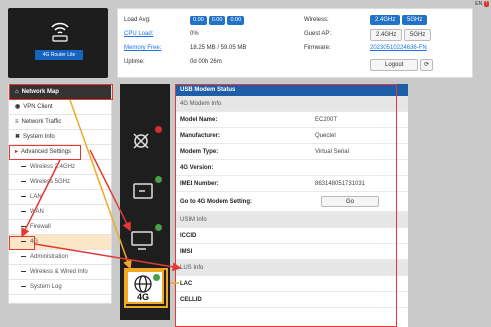 Image resolution: width=491 pixels, height=327 pixels. What do you see at coordinates (18, 137) in the screenshot?
I see `tools-icon: ✖` at bounding box center [18, 137].